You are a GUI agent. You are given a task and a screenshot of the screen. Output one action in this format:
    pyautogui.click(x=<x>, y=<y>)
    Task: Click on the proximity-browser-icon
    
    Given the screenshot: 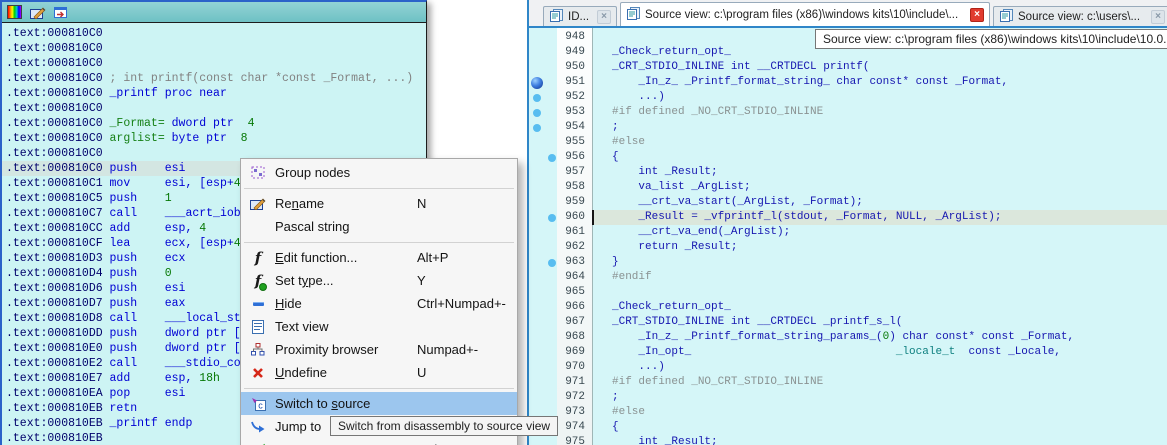 What is the action you would take?
    pyautogui.click(x=258, y=349)
    